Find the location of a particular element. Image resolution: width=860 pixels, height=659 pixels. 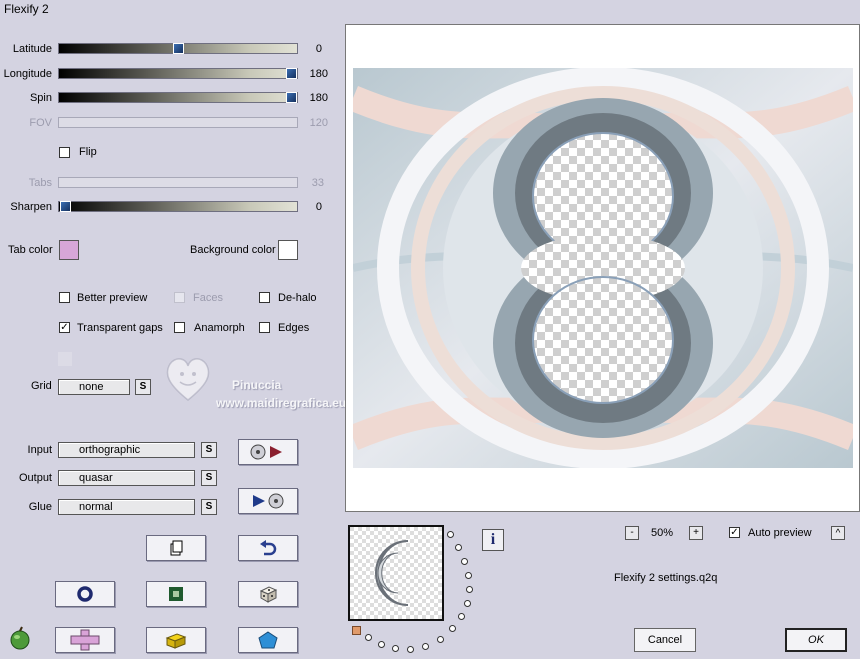

brick-button is located at coordinates (176, 640).